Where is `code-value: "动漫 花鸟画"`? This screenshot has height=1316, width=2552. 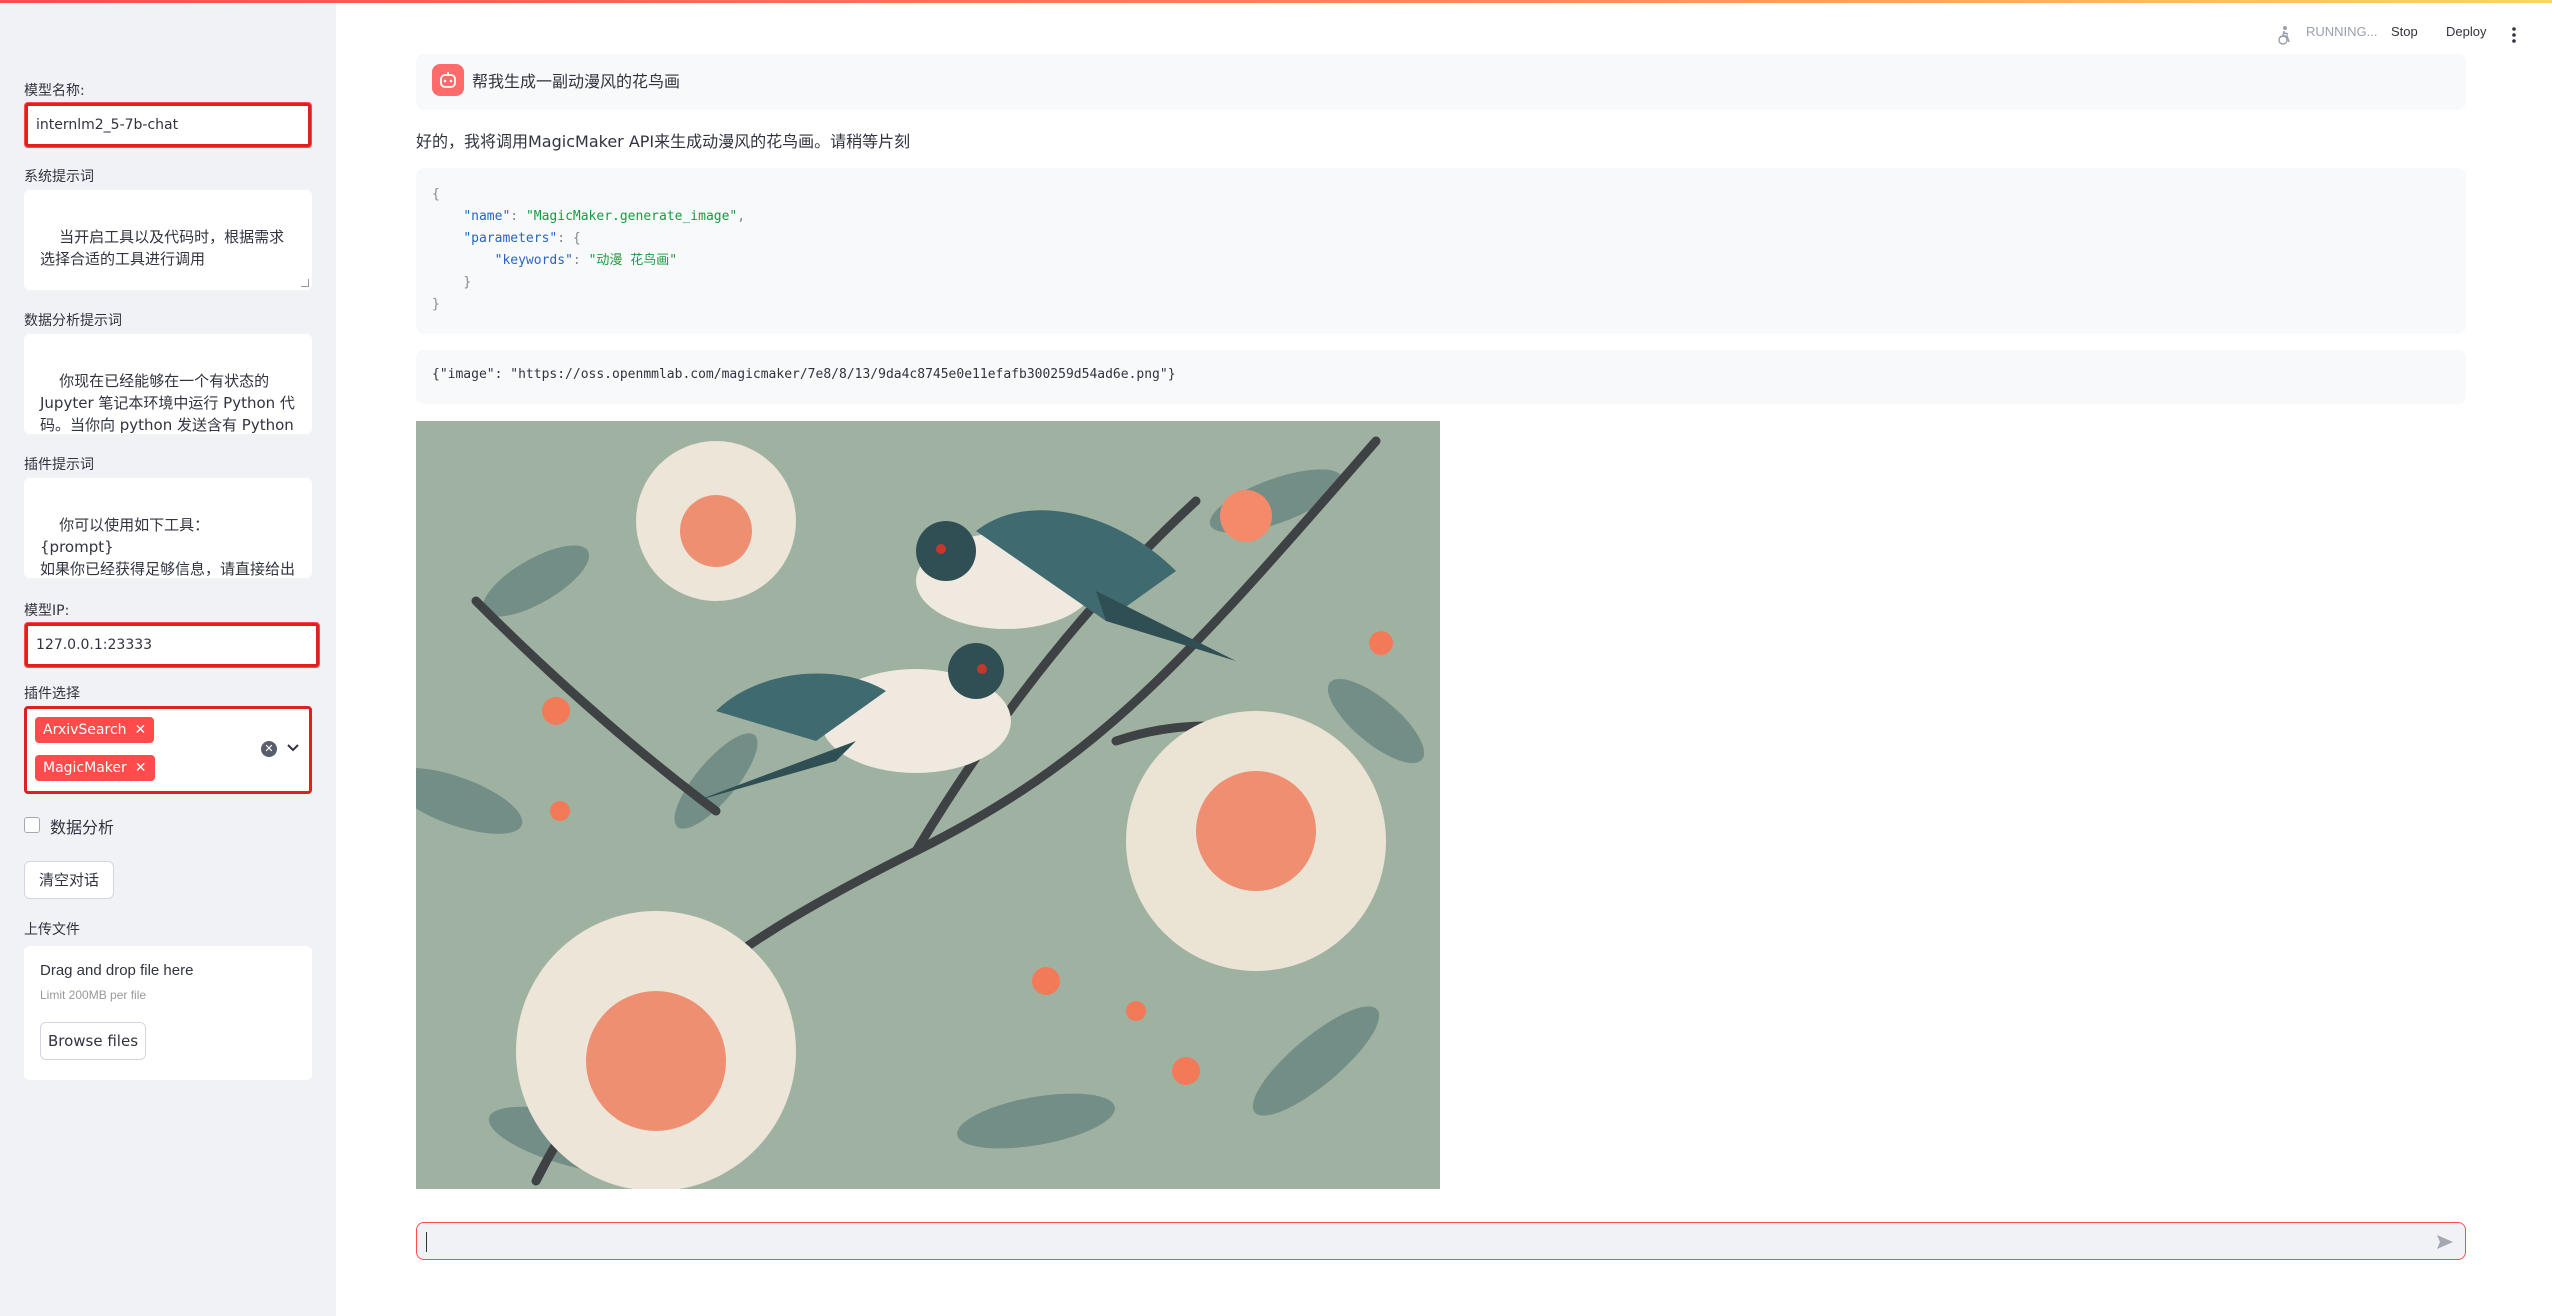
code-value: "动漫 花鸟画" is located at coordinates (633, 260).